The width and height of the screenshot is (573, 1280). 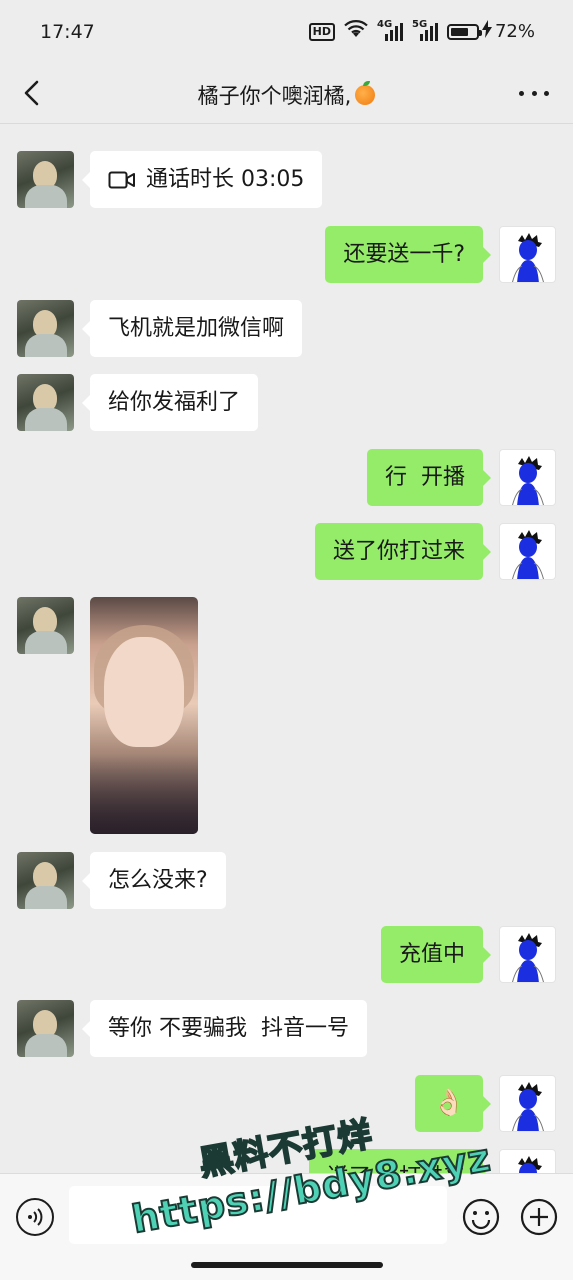 I want to click on more-functions-button, so click(x=539, y=1217).